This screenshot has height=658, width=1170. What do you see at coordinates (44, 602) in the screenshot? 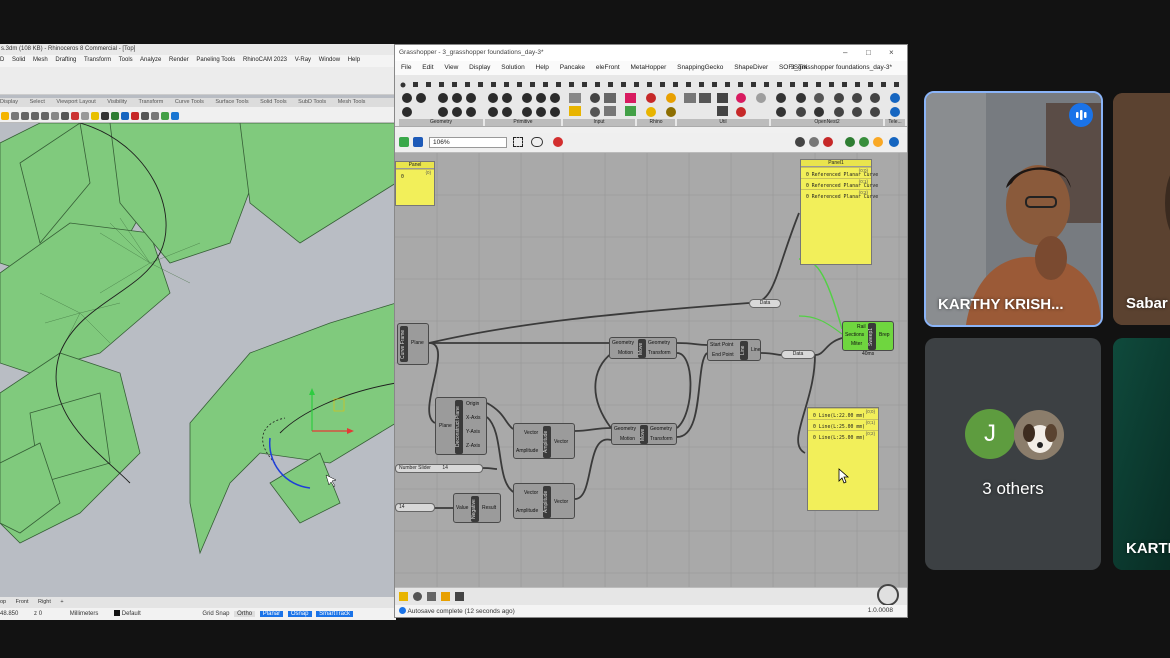
I see `viewport-tab-right: Right` at bounding box center [44, 602].